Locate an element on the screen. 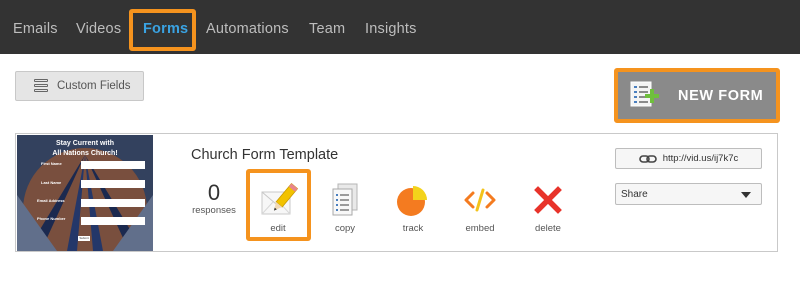  responses-count: 0 is located at coordinates (214, 192).